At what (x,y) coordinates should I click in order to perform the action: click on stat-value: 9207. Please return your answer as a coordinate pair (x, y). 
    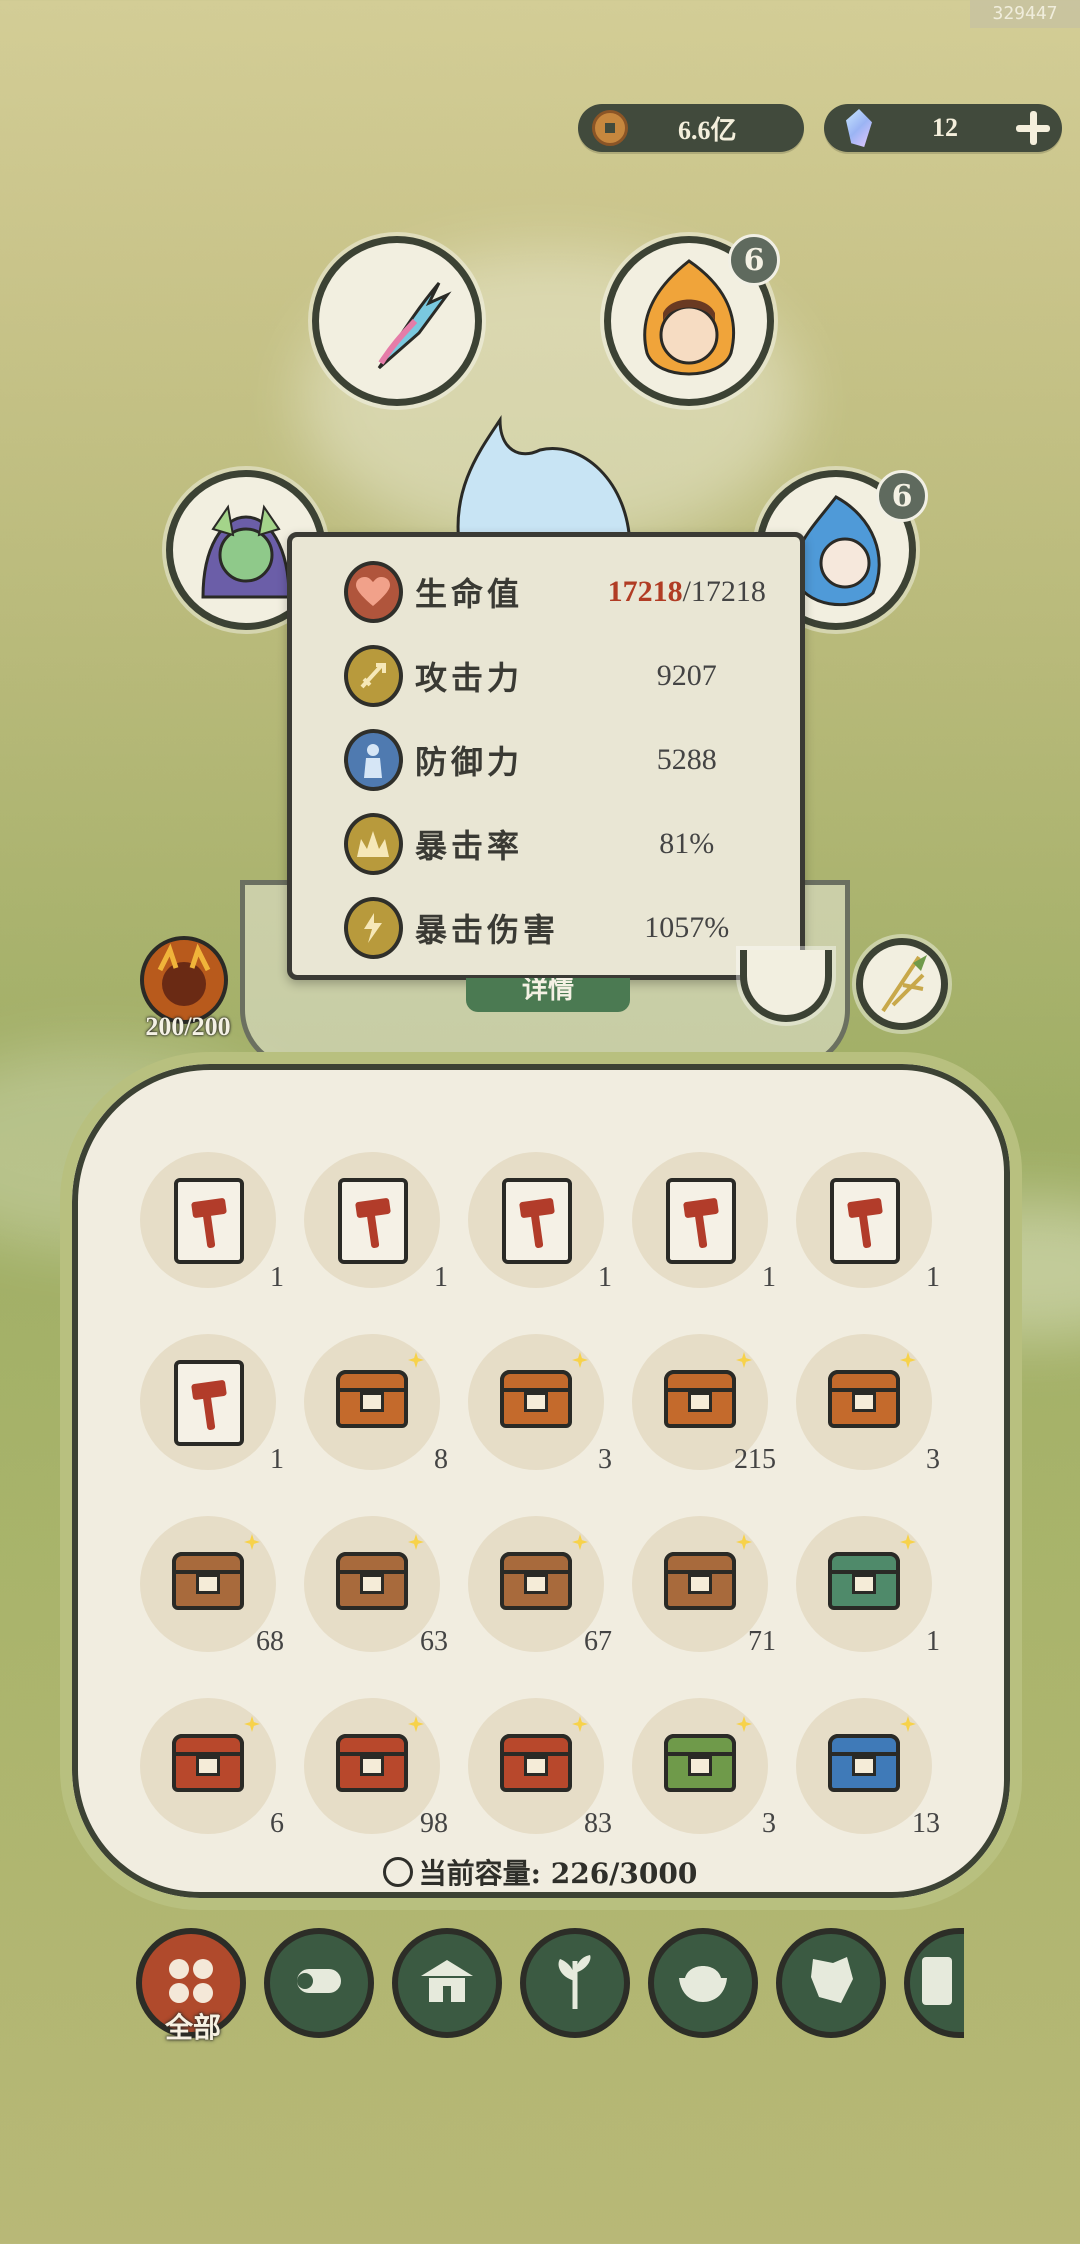
    Looking at the image, I should click on (686, 675).